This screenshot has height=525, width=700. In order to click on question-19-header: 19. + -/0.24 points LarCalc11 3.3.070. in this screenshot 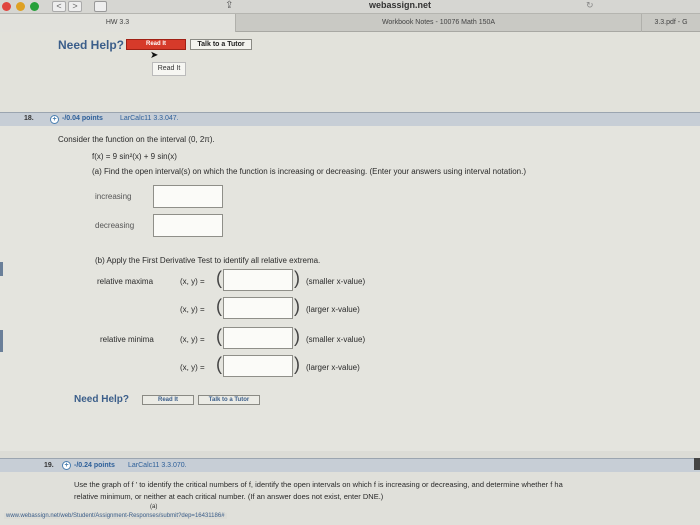, I will do `click(350, 465)`.